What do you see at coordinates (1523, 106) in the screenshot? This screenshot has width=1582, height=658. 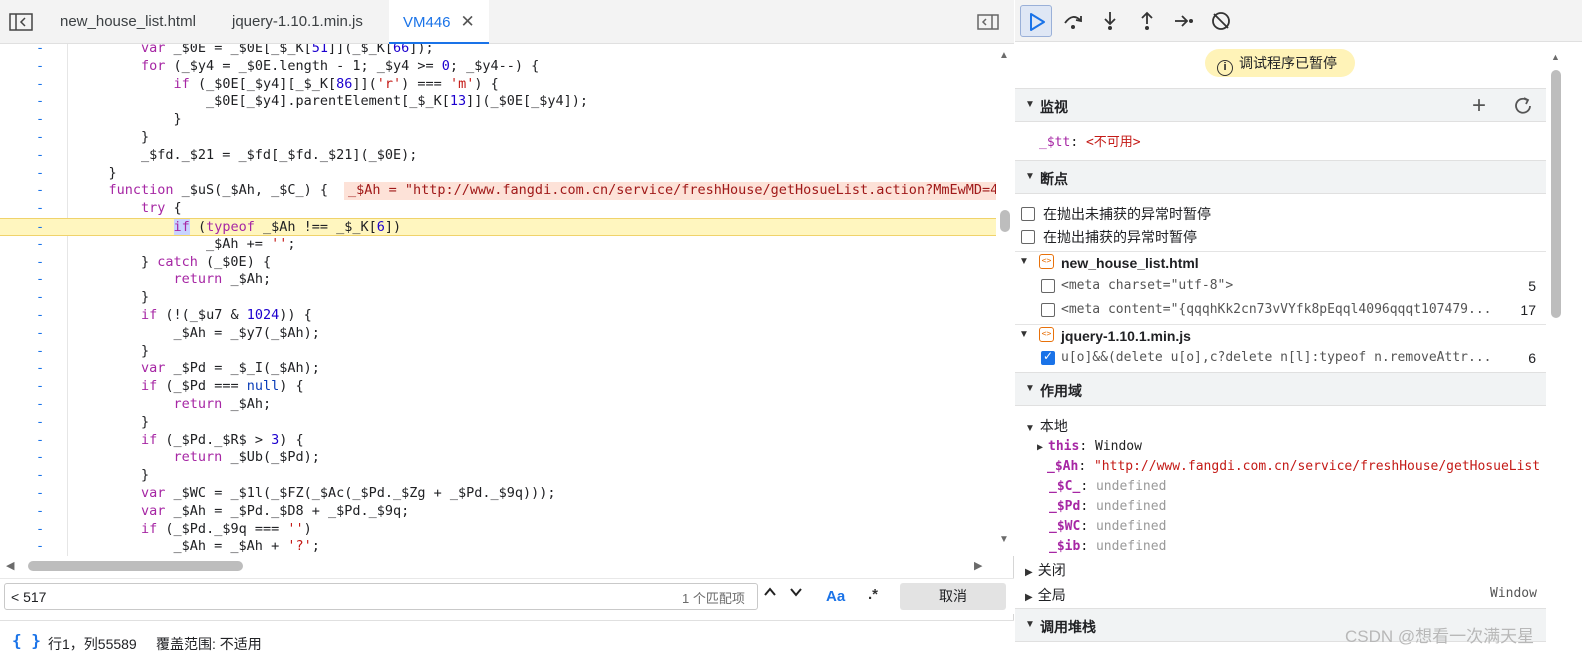 I see `refresh-icon` at bounding box center [1523, 106].